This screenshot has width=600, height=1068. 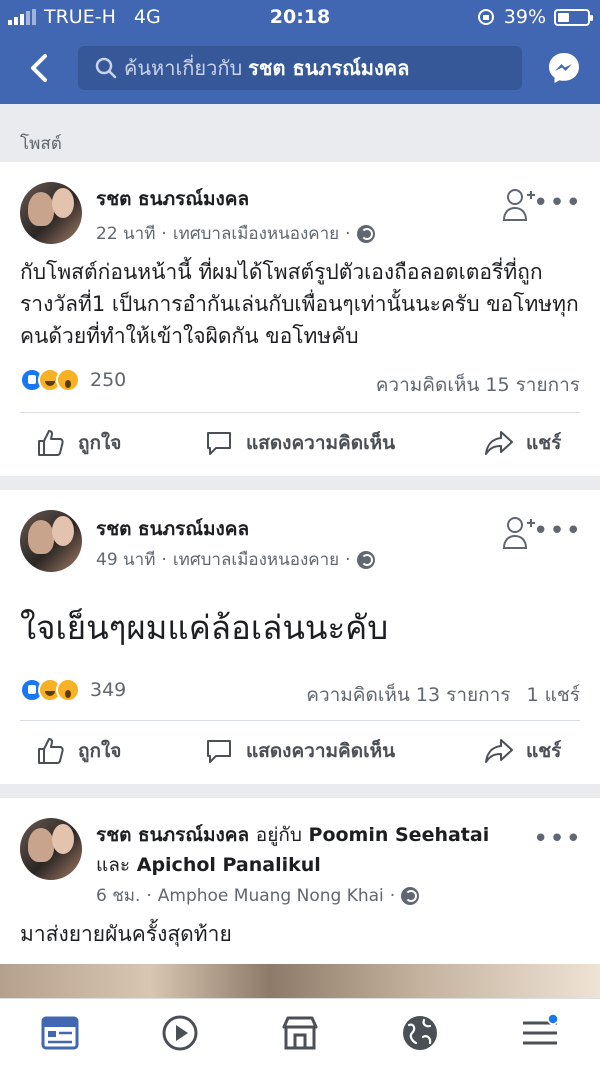 I want to click on tab-watch, so click(x=180, y=1033).